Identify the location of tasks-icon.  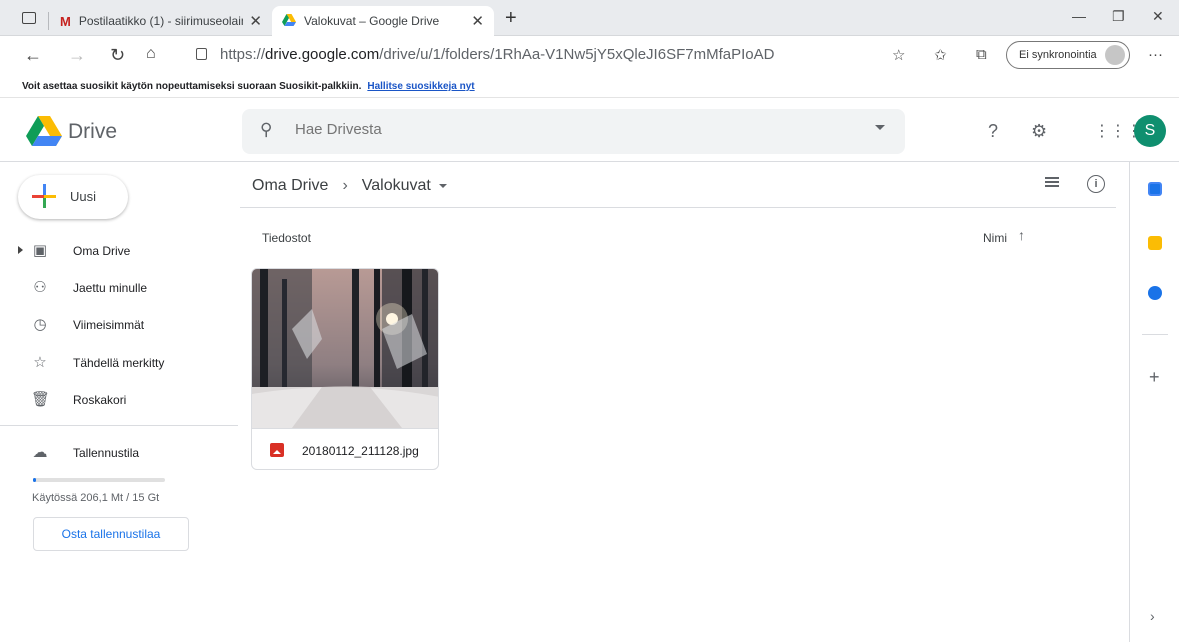
(1155, 293).